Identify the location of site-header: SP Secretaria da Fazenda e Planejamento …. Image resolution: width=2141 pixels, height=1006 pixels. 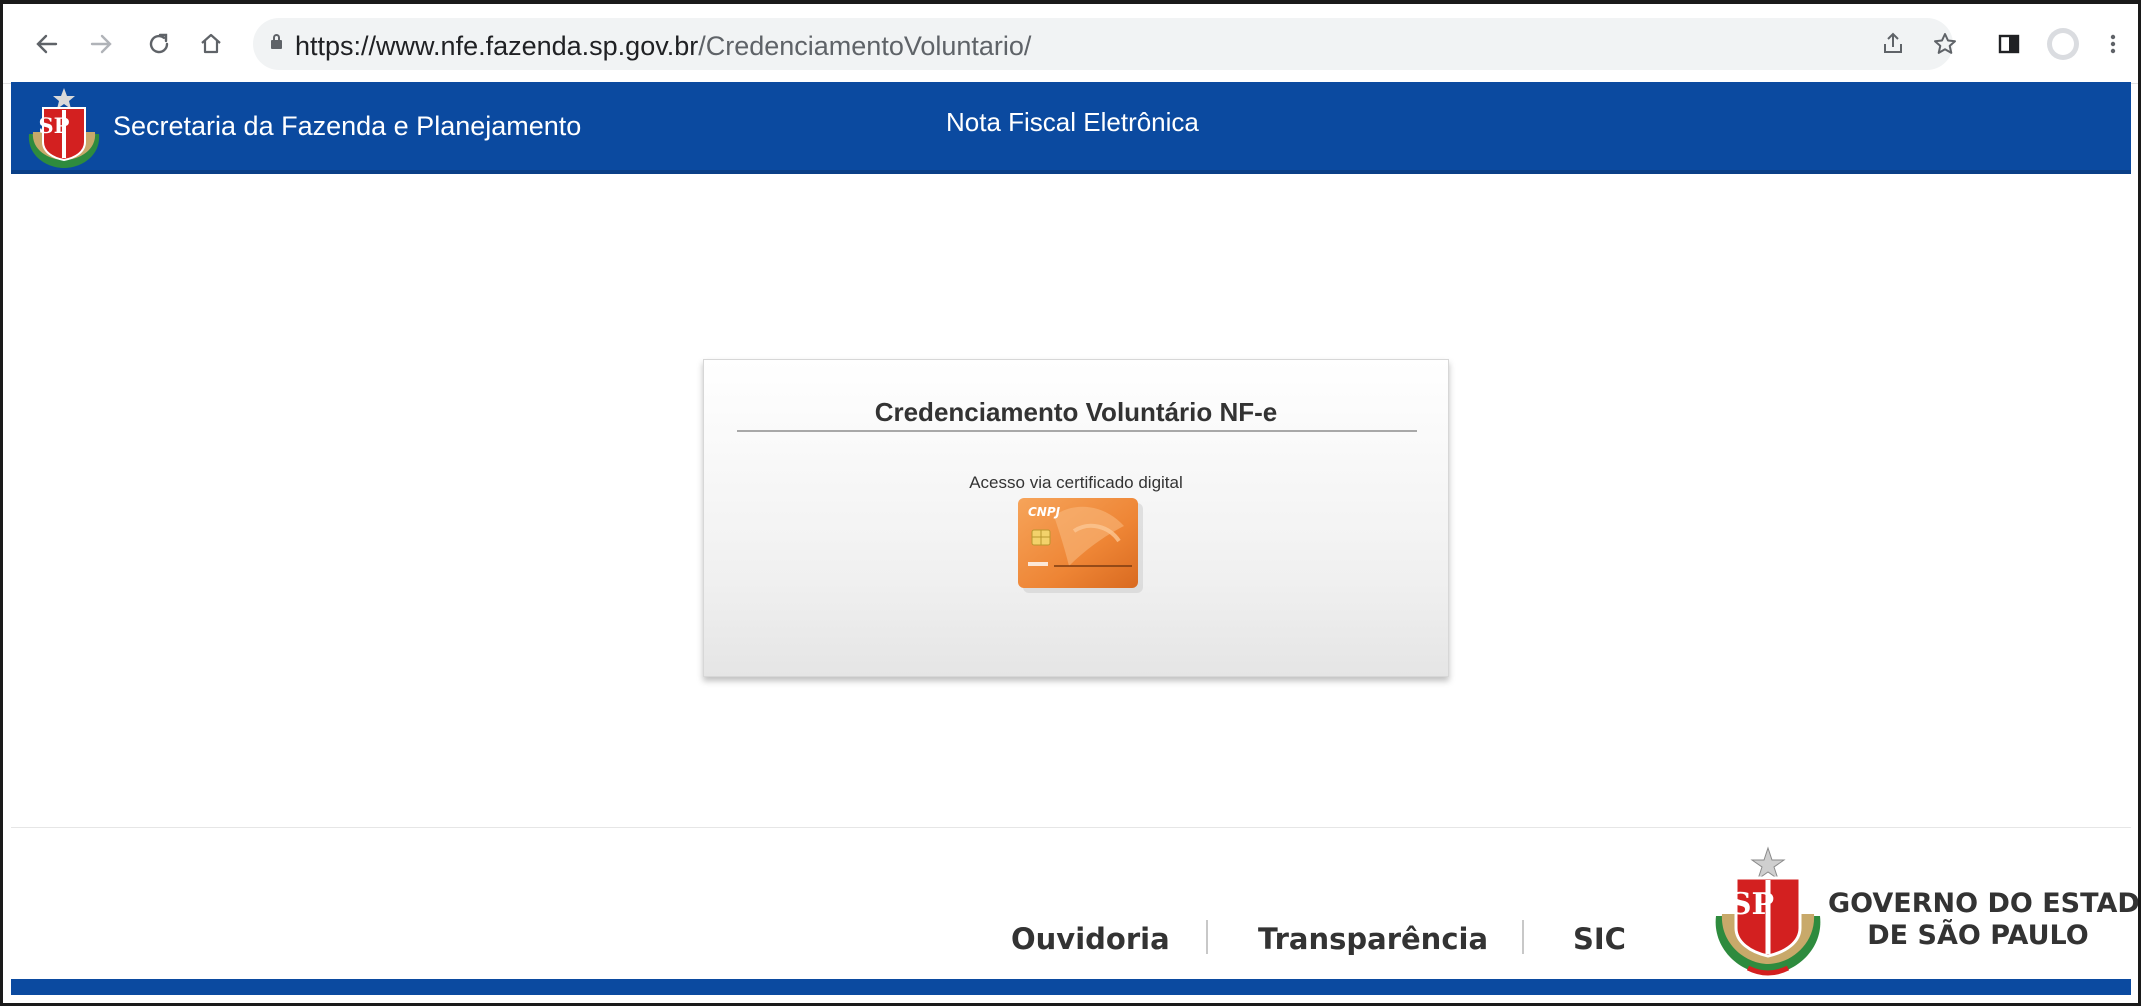
(1071, 128).